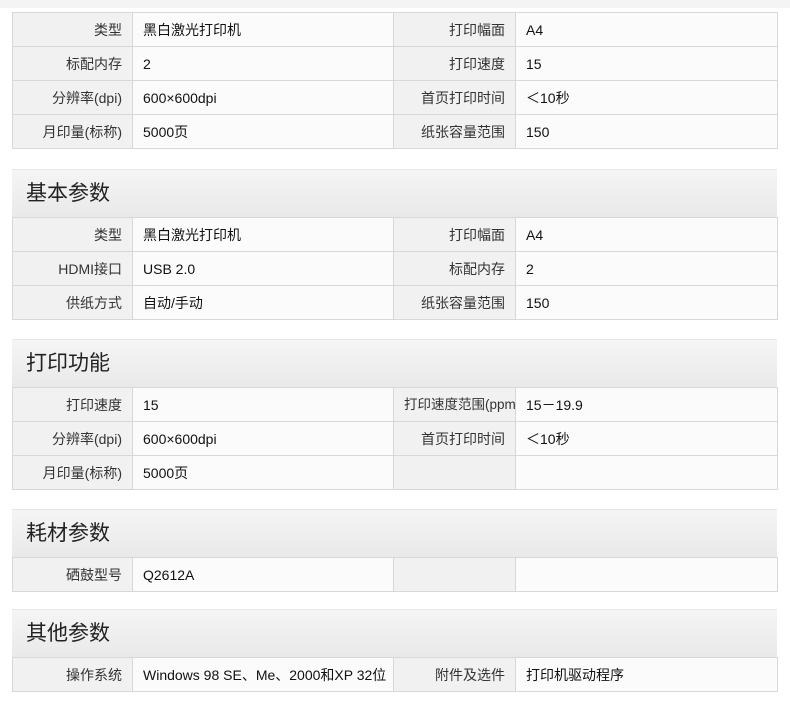 The width and height of the screenshot is (790, 705). What do you see at coordinates (263, 268) in the screenshot?
I see `spec-value: USB 2.0` at bounding box center [263, 268].